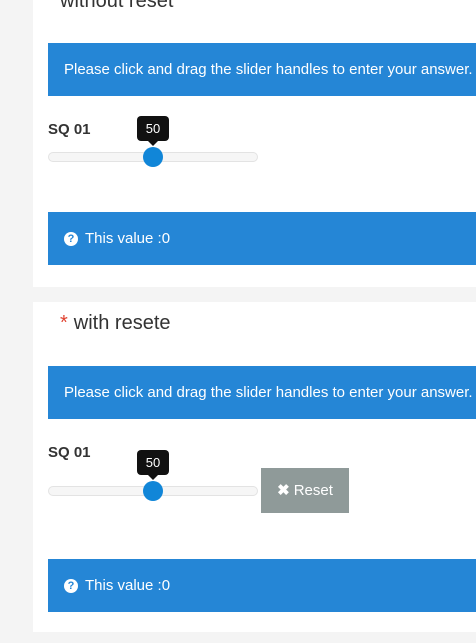  What do you see at coordinates (64, 323) in the screenshot?
I see `required-mark: *` at bounding box center [64, 323].